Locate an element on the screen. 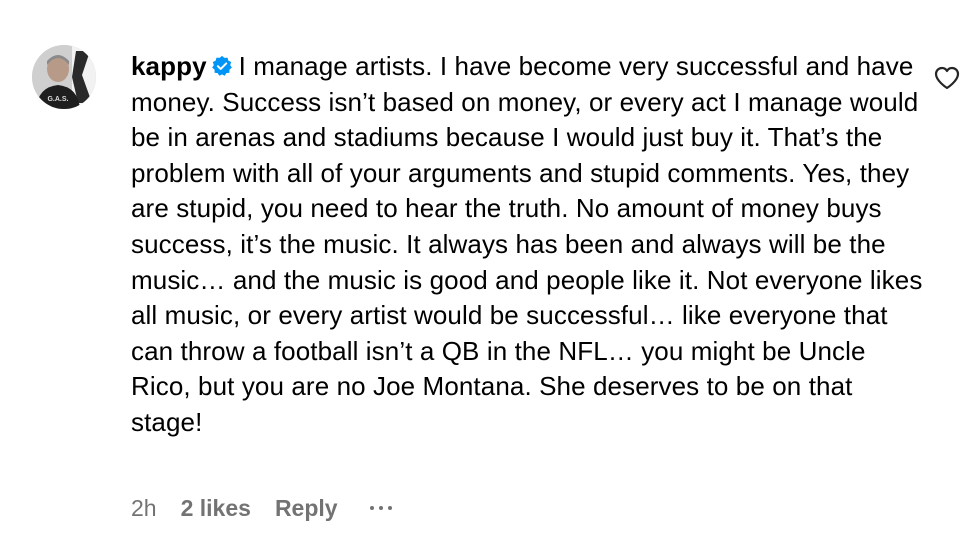  more-options-icon is located at coordinates (381, 508).